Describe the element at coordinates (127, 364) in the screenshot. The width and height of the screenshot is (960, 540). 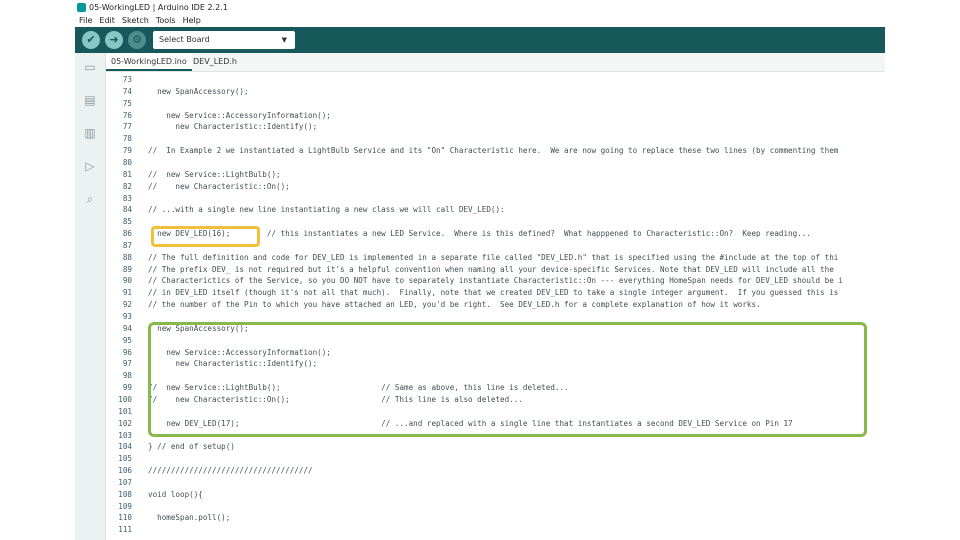
I see `line-number: 97` at that location.